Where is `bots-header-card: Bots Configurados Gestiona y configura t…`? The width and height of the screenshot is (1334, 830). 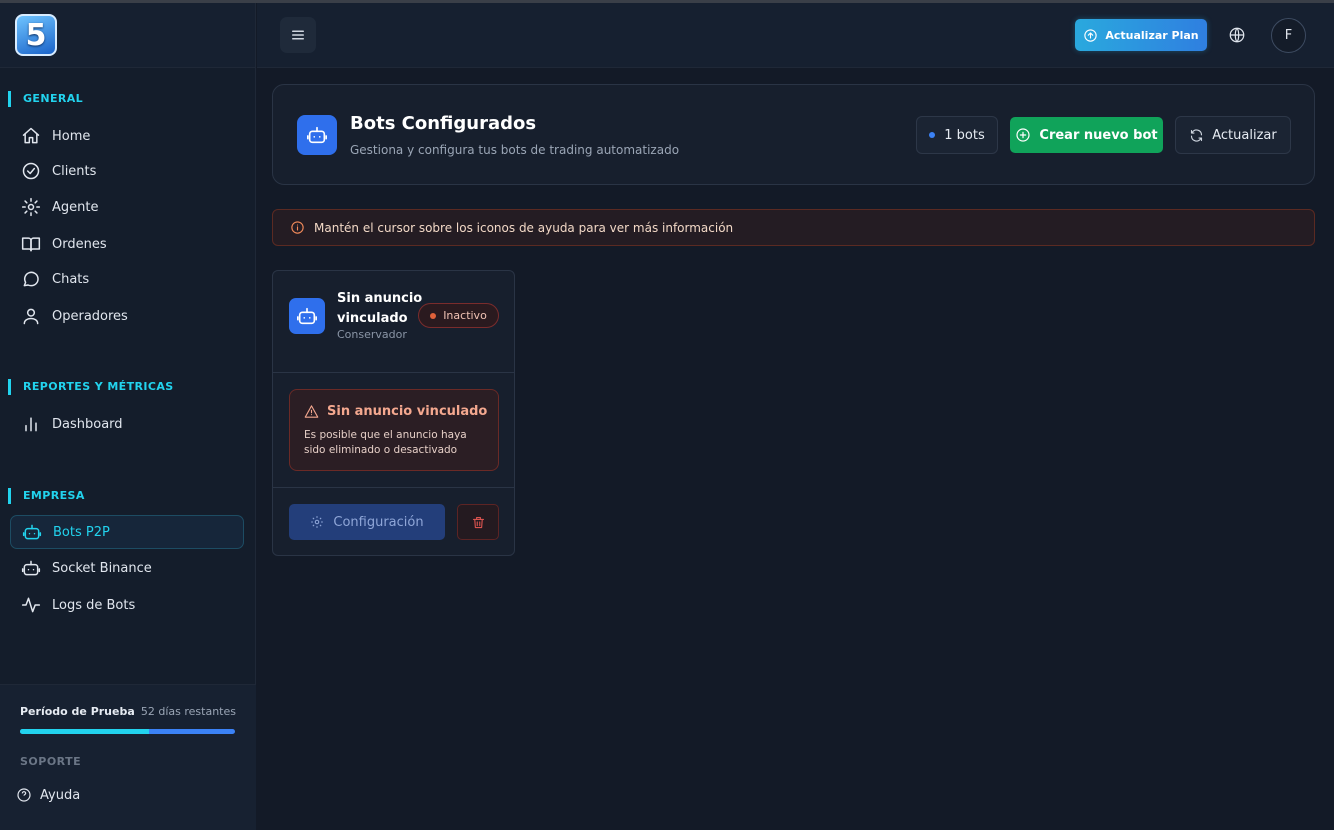
bots-header-card: Bots Configurados Gestiona y configura t… is located at coordinates (793, 134).